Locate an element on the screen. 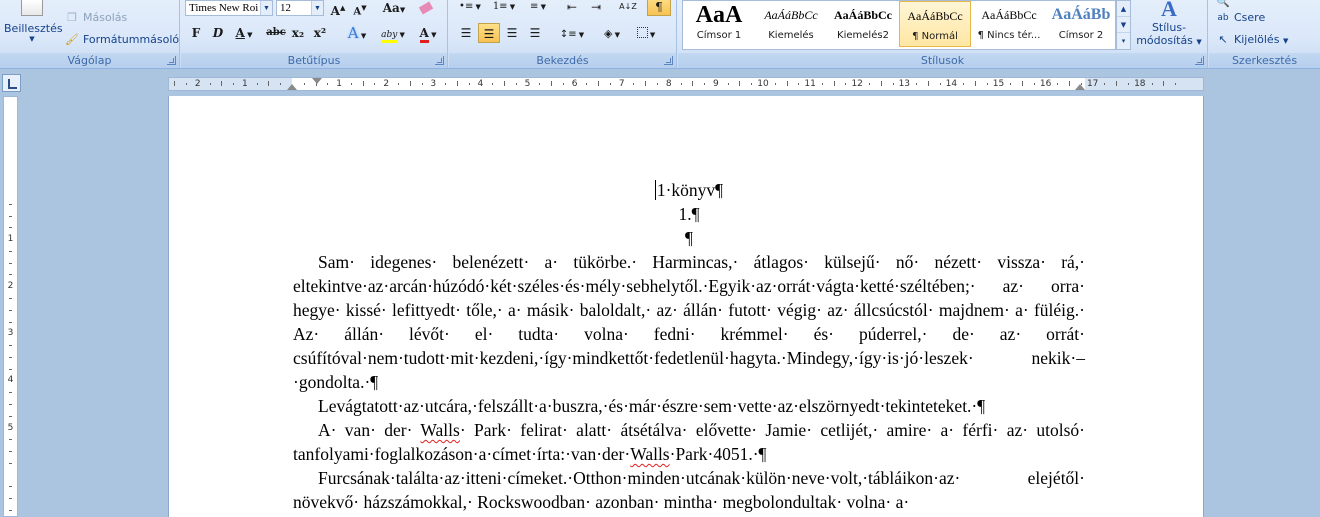 Image resolution: width=1320 pixels, height=517 pixels. shrink-font-button: A▼ is located at coordinates (360, 9).